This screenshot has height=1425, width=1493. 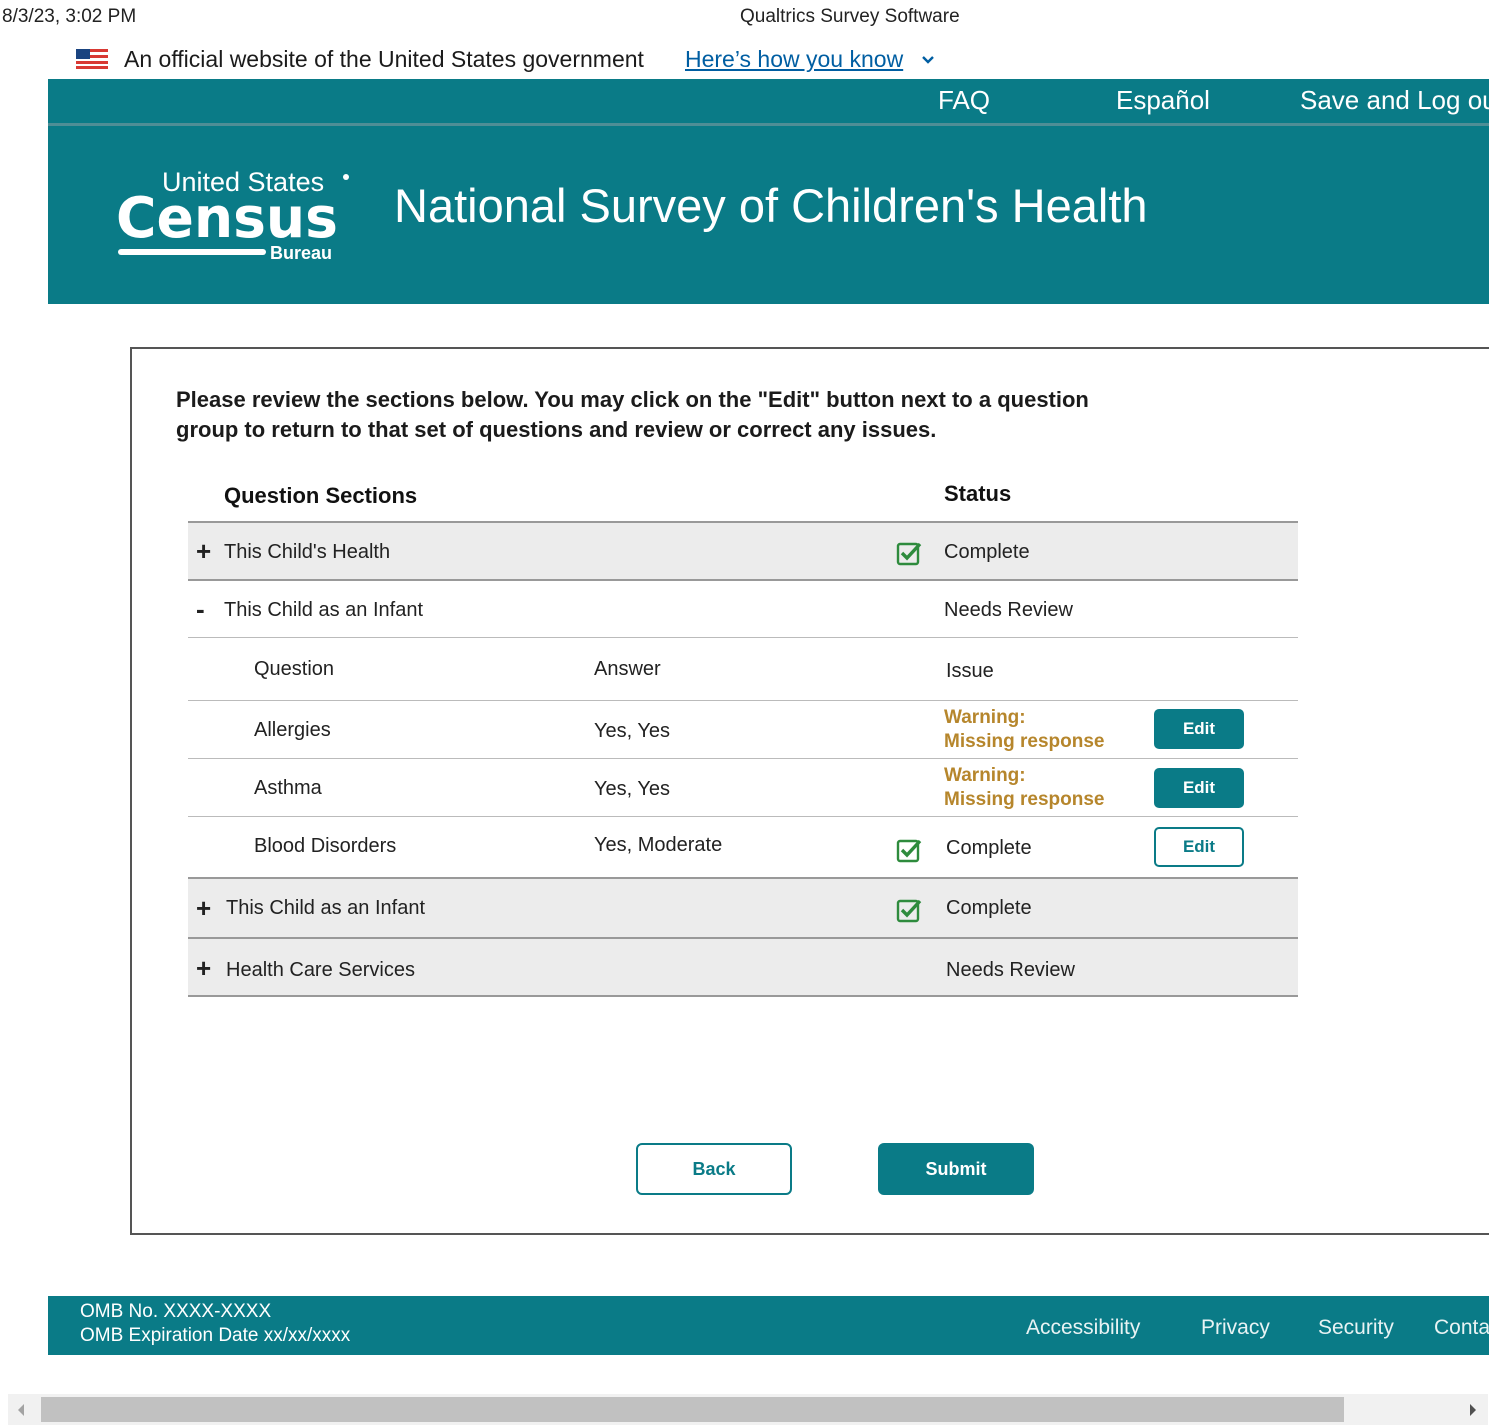 What do you see at coordinates (1083, 1328) in the screenshot?
I see `accessibility-link: Accessibility` at bounding box center [1083, 1328].